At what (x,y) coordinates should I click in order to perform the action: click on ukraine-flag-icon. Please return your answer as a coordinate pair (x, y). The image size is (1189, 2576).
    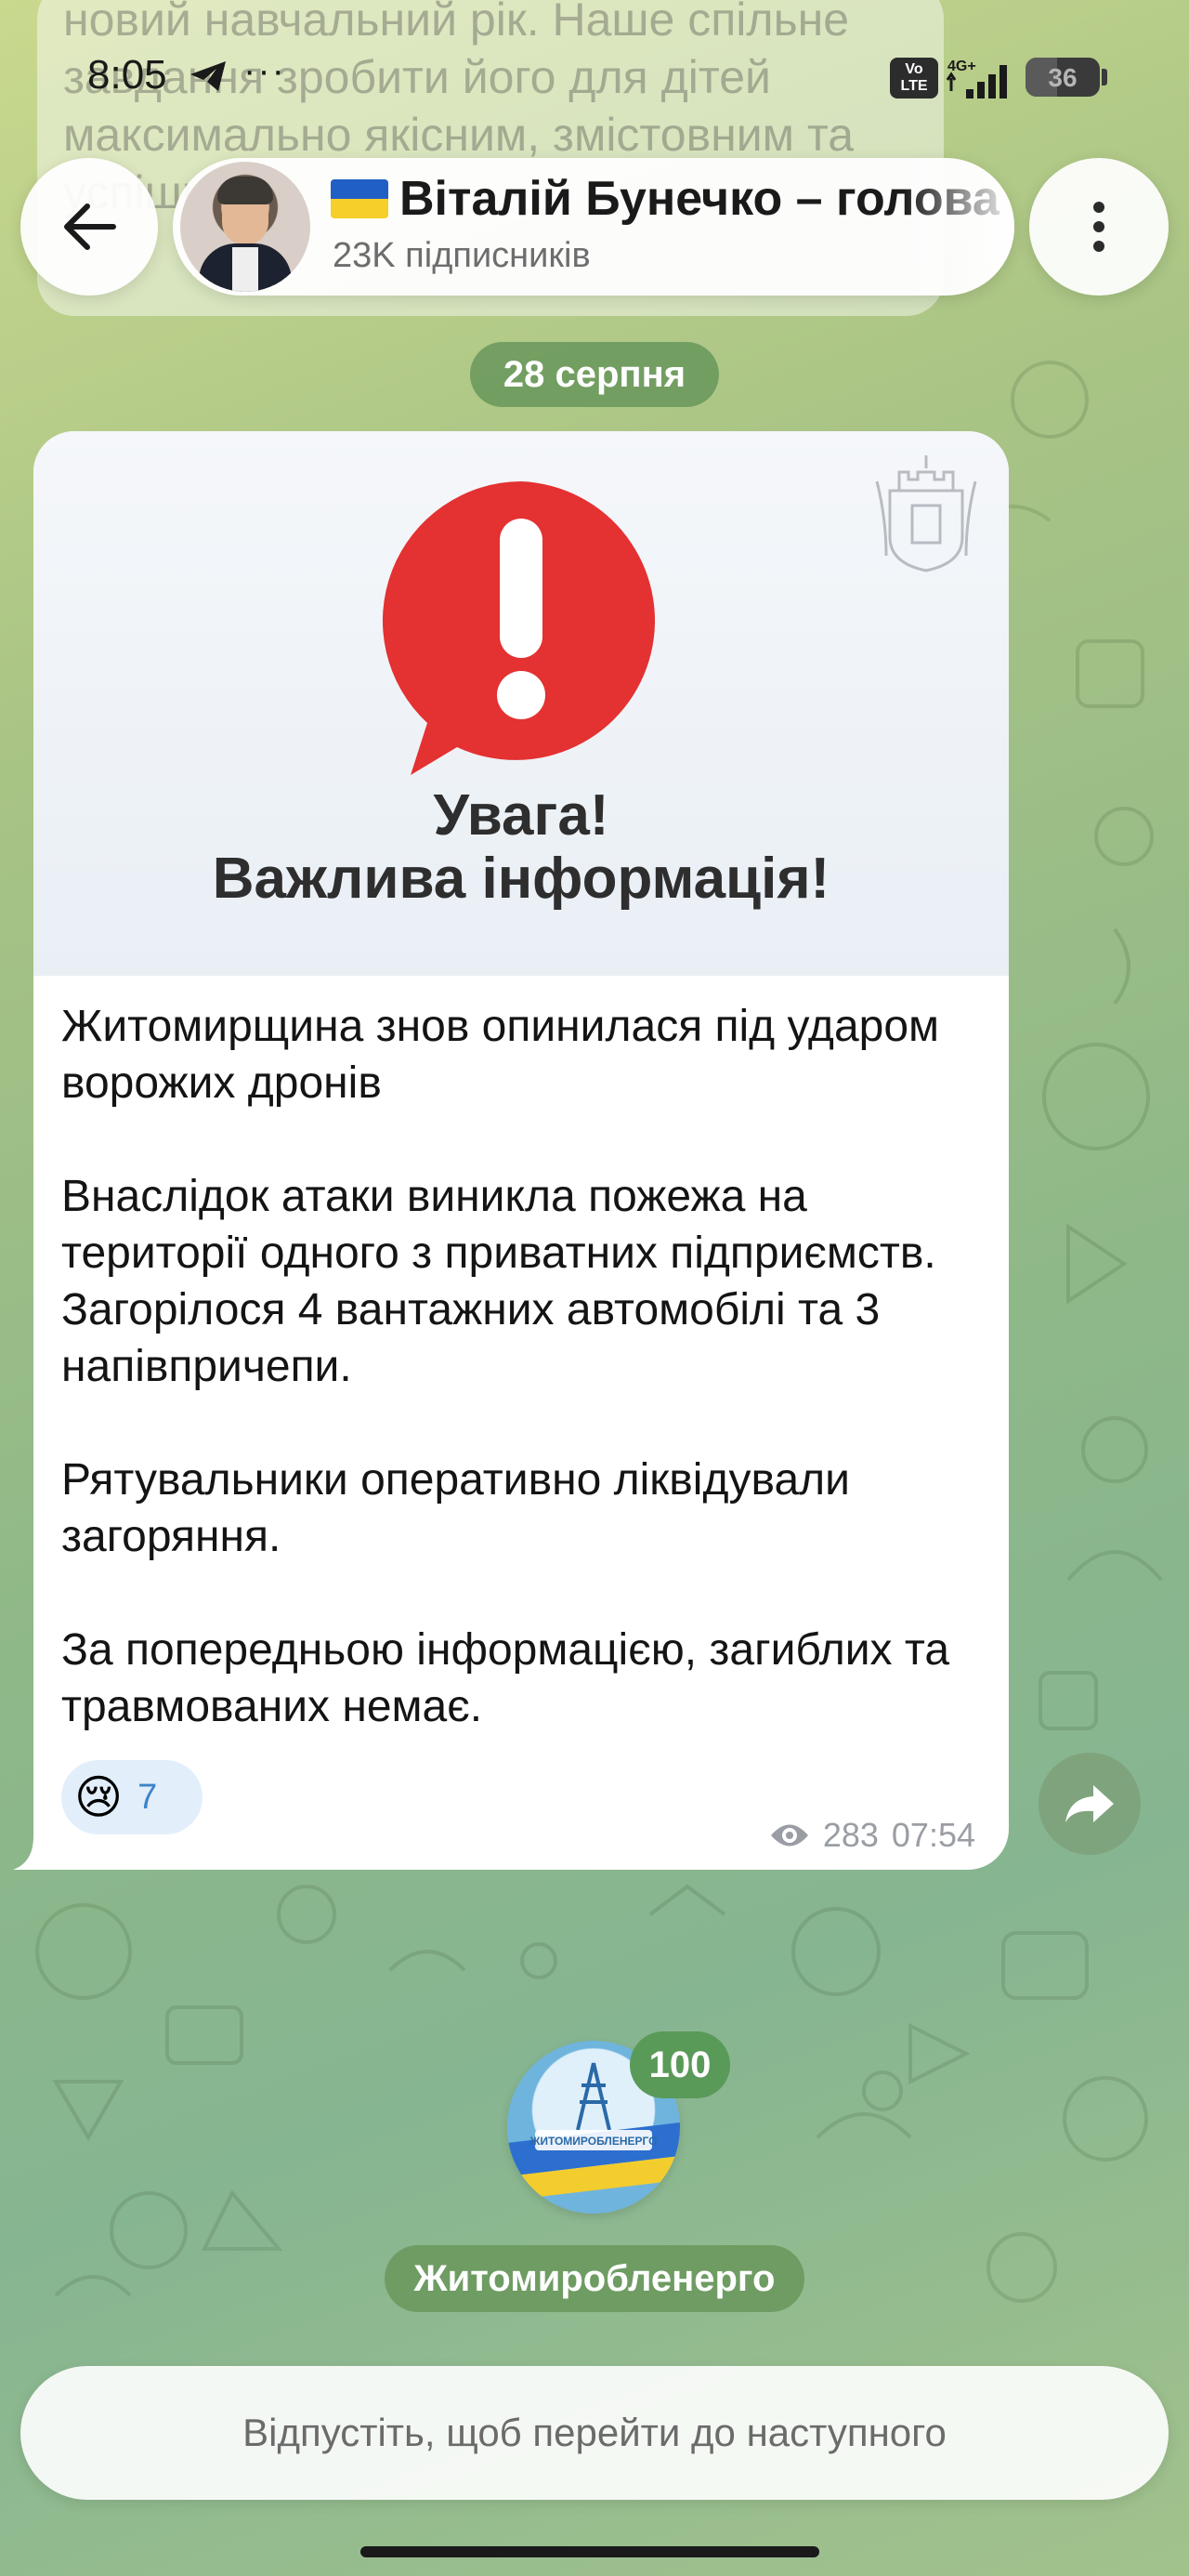
    Looking at the image, I should click on (359, 198).